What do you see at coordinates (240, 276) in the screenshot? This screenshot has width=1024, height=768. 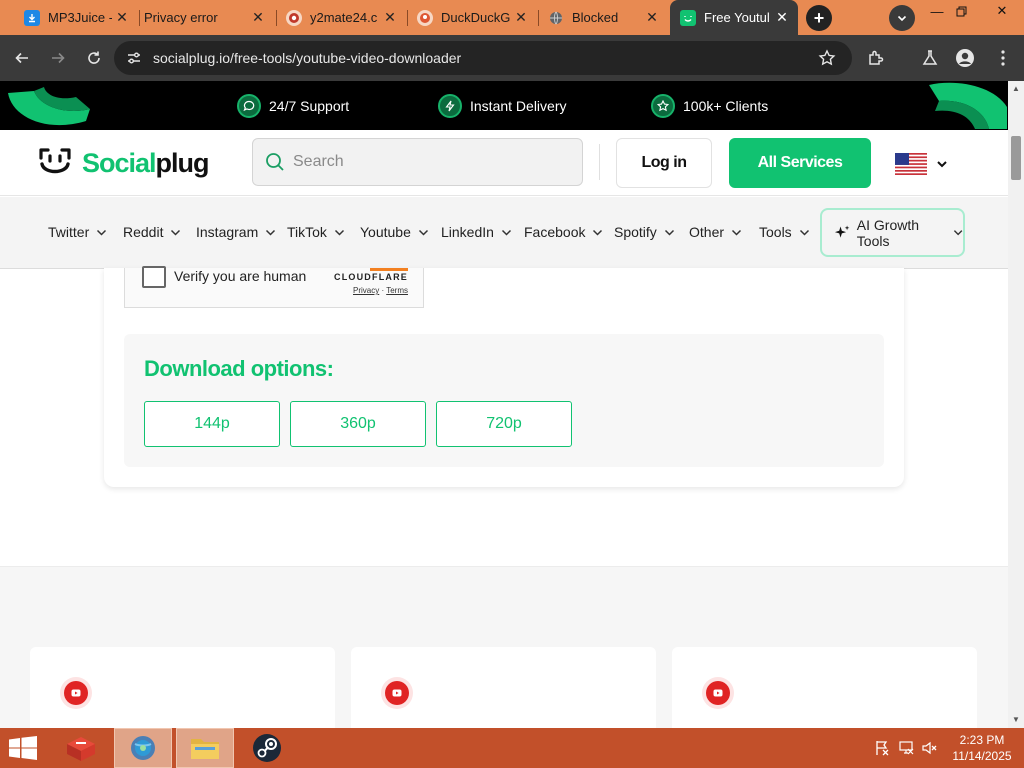 I see `captcha-label: Verify you are human` at bounding box center [240, 276].